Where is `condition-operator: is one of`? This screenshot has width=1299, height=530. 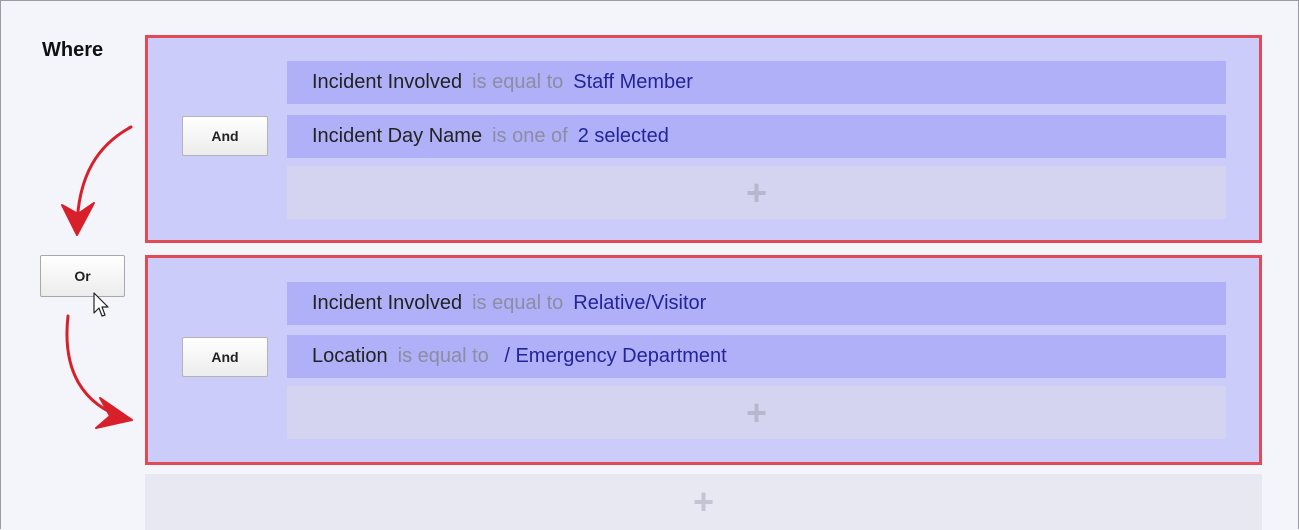 condition-operator: is one of is located at coordinates (530, 136).